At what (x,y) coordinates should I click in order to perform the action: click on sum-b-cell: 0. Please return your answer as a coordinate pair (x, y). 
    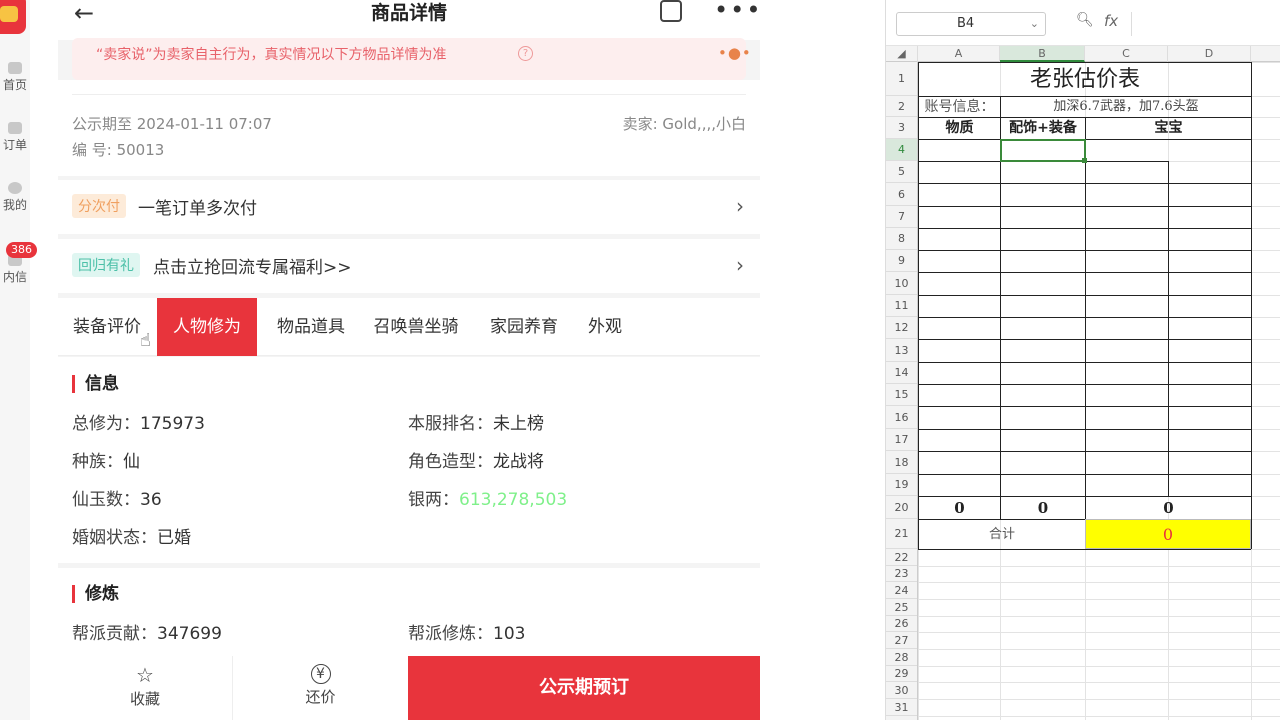
    Looking at the image, I should click on (1043, 508).